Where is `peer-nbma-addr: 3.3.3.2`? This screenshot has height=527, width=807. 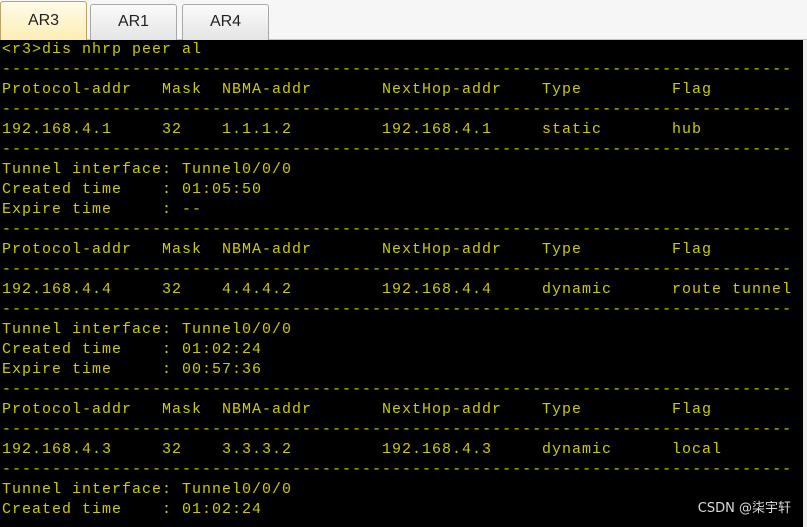 peer-nbma-addr: 3.3.3.2 is located at coordinates (257, 449).